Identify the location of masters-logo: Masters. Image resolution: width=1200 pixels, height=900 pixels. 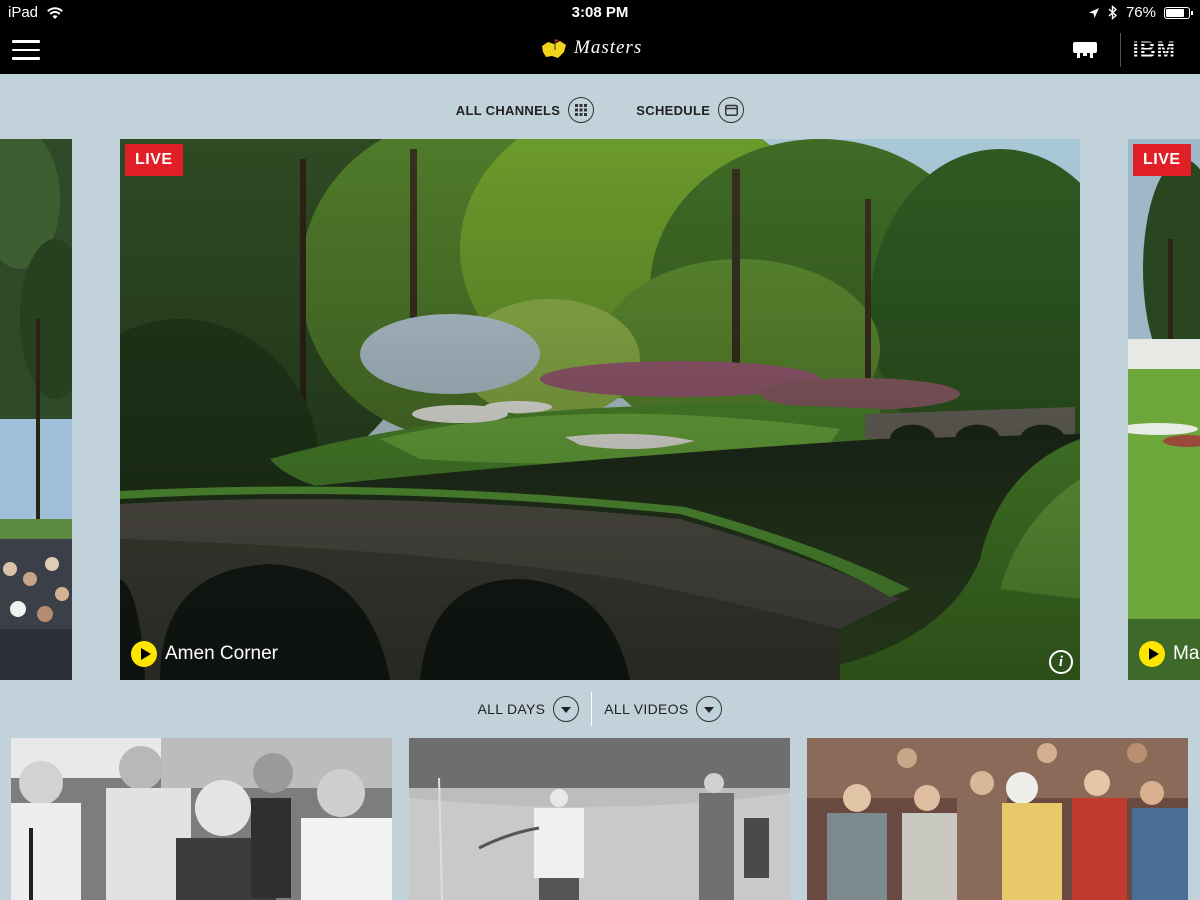
(591, 48).